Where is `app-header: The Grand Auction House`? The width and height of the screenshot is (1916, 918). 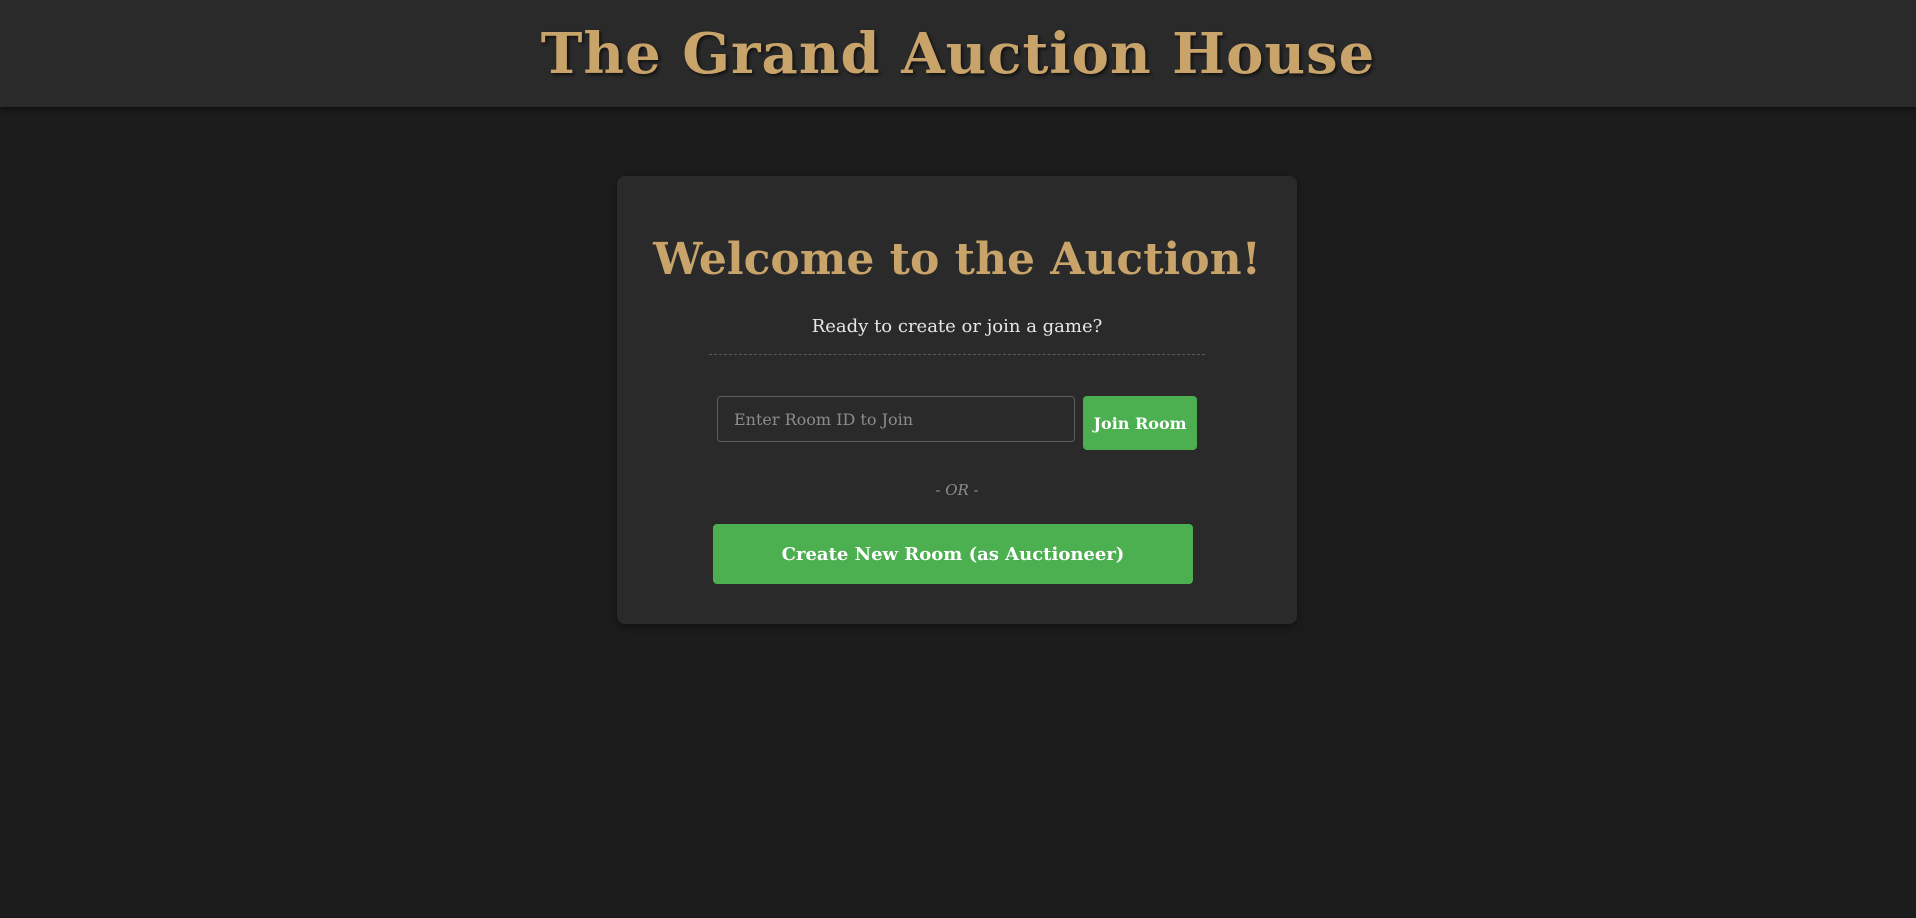 app-header: The Grand Auction House is located at coordinates (958, 53).